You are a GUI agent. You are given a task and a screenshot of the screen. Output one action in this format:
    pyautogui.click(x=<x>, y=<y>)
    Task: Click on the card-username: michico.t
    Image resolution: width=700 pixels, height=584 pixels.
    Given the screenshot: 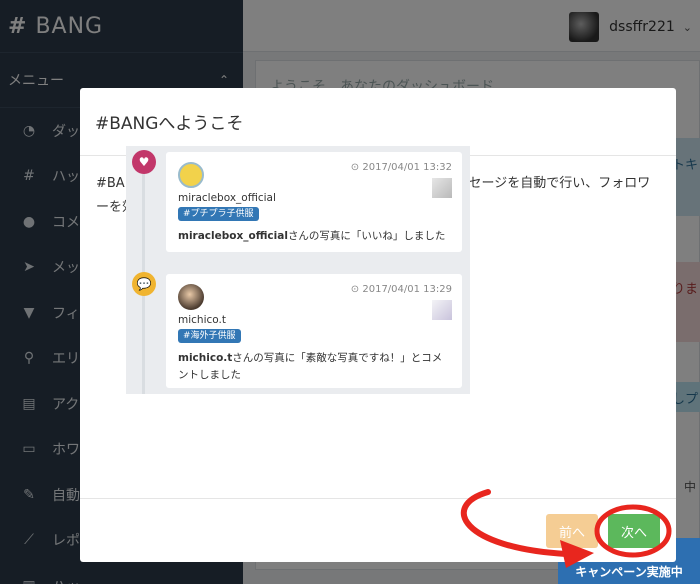 What is the action you would take?
    pyautogui.click(x=202, y=320)
    